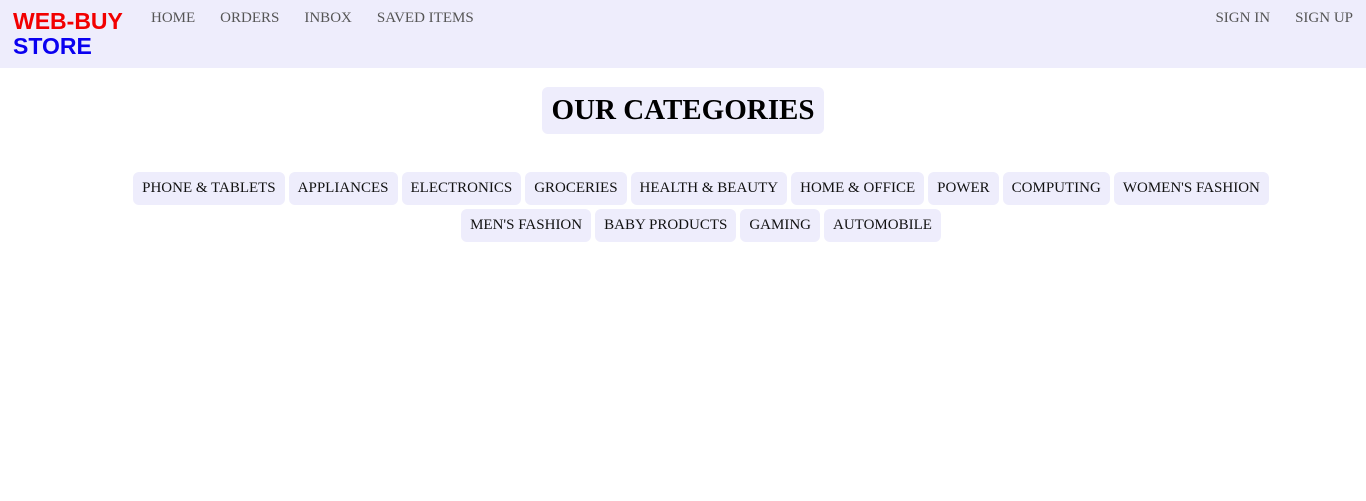 Image resolution: width=1366 pixels, height=501 pixels. Describe the element at coordinates (328, 18) in the screenshot. I see `nav-inbox: INBOX` at that location.